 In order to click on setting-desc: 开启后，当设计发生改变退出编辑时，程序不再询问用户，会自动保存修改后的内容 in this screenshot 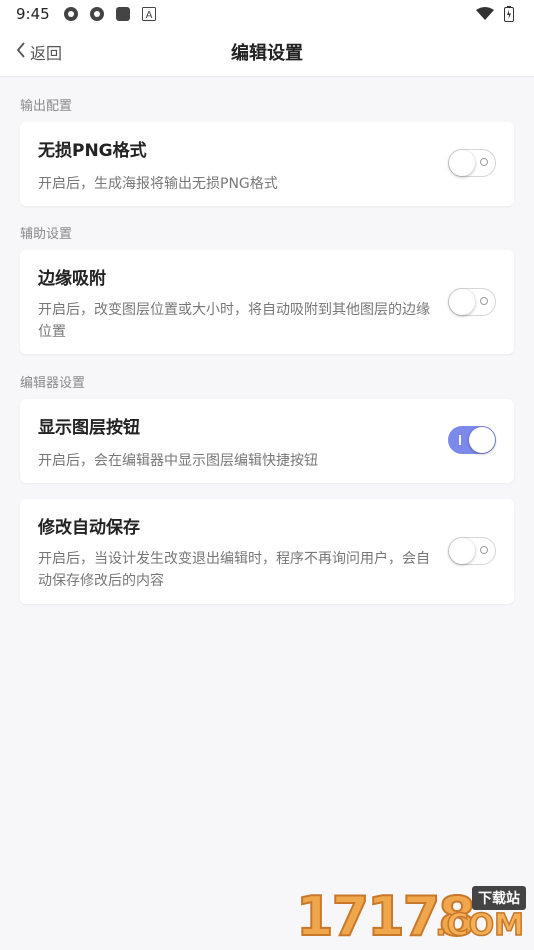, I will do `click(234, 570)`.